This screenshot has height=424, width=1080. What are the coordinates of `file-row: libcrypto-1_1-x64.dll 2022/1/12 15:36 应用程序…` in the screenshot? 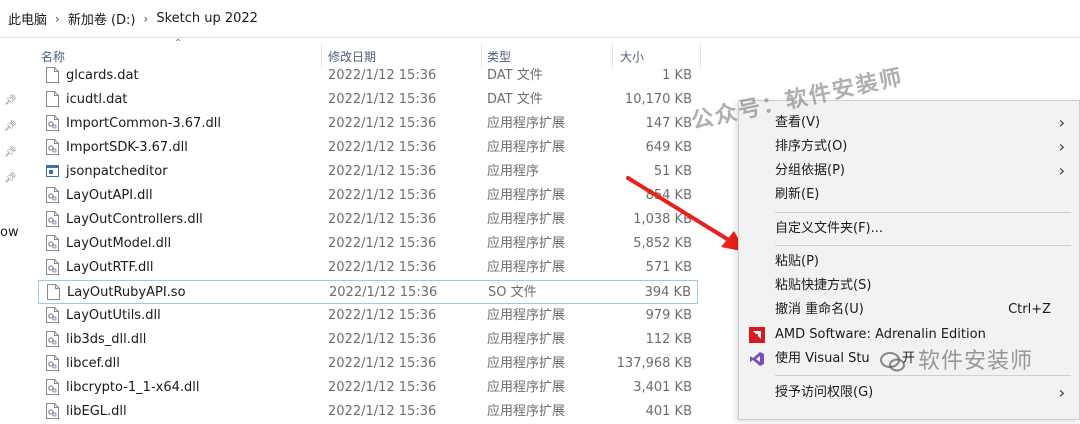 It's located at (368, 388).